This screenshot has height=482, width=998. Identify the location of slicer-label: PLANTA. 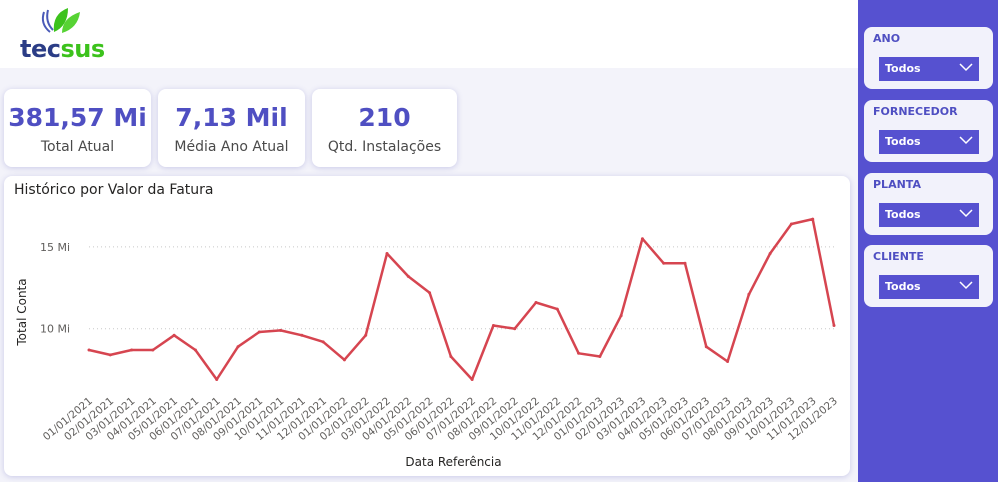
(897, 184).